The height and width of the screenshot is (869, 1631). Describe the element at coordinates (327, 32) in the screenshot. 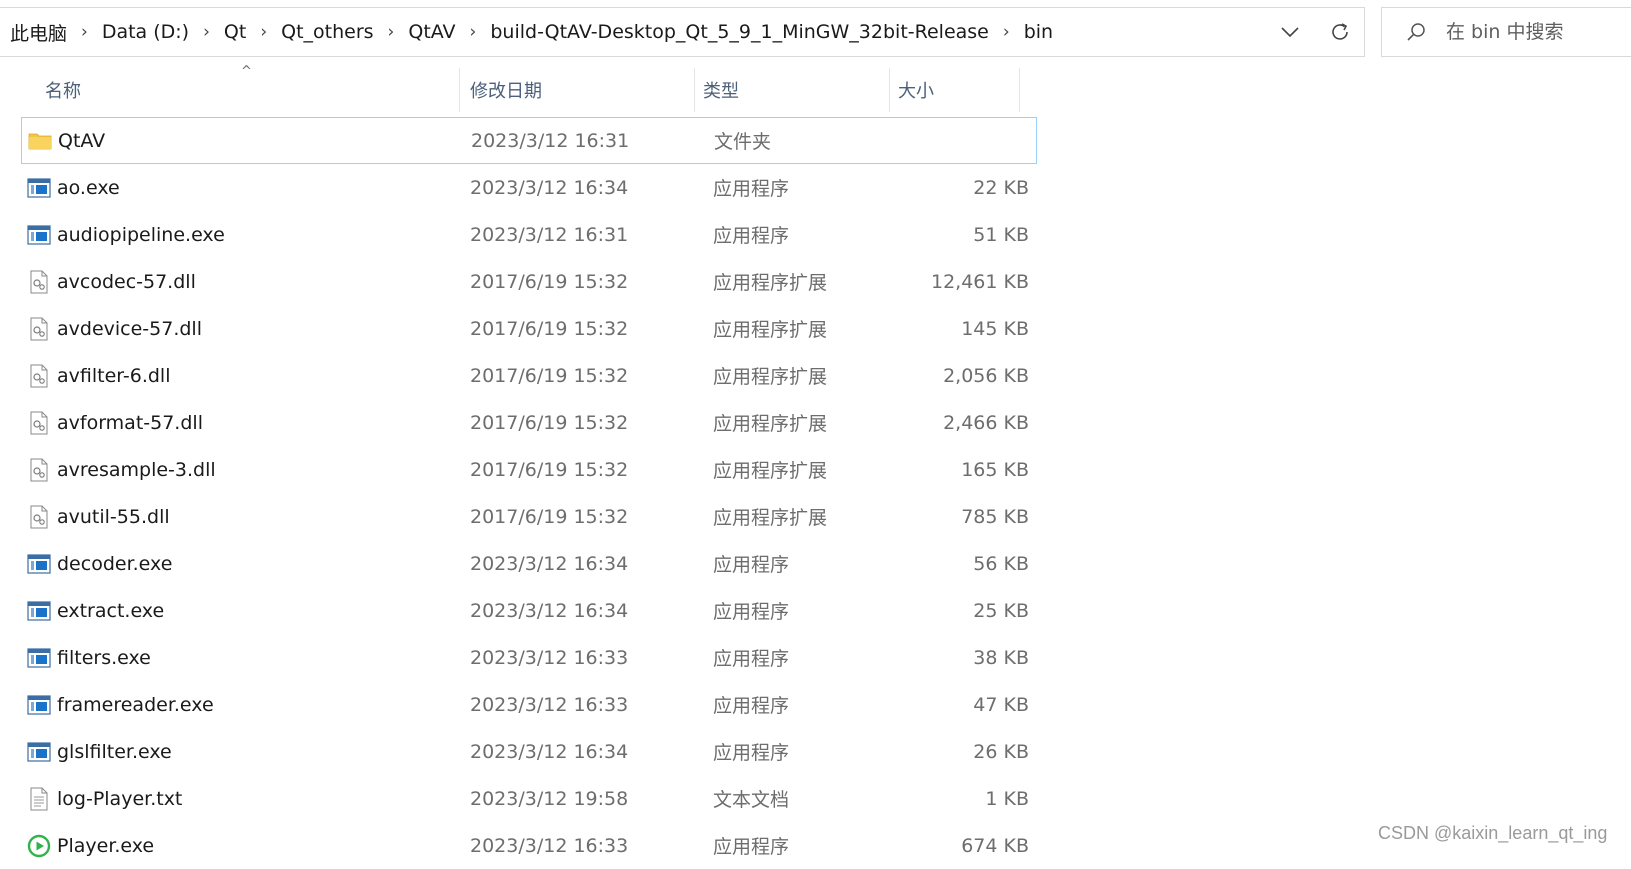

I see `breadcrumb-item-qt-others: Qt_others` at that location.